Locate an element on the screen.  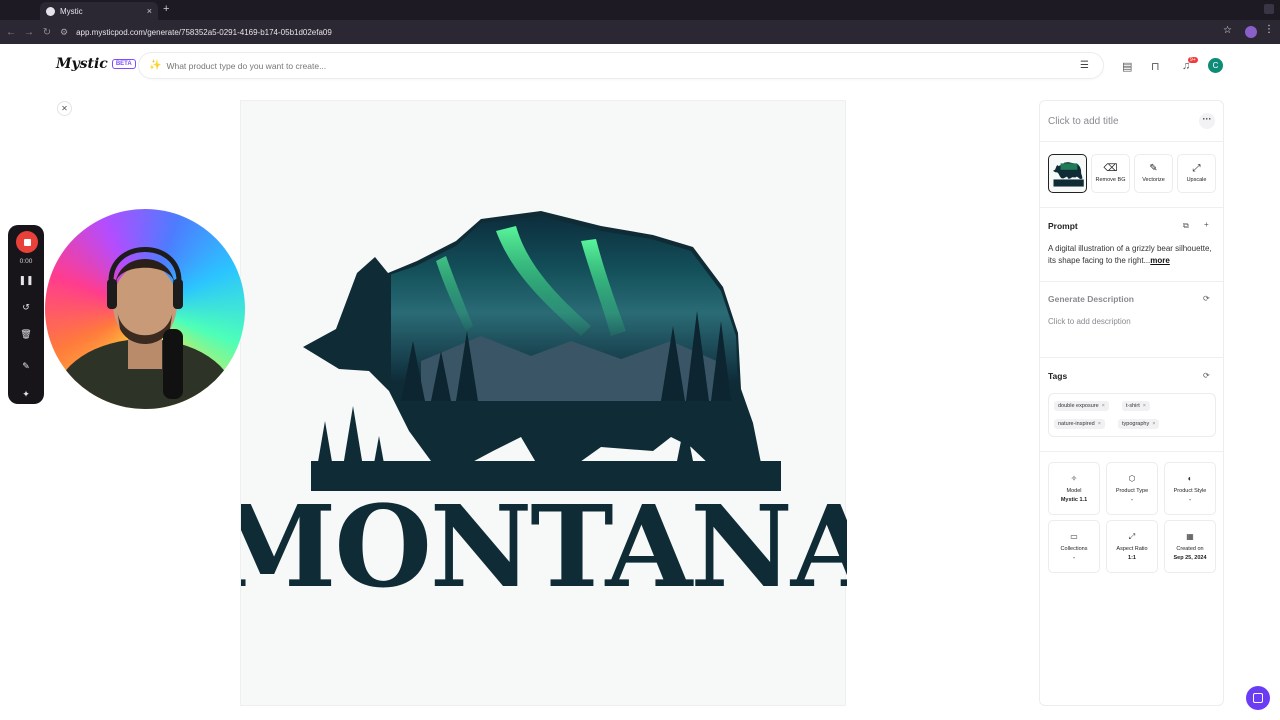
close-icon: ✕ is located at coordinates (64, 108).